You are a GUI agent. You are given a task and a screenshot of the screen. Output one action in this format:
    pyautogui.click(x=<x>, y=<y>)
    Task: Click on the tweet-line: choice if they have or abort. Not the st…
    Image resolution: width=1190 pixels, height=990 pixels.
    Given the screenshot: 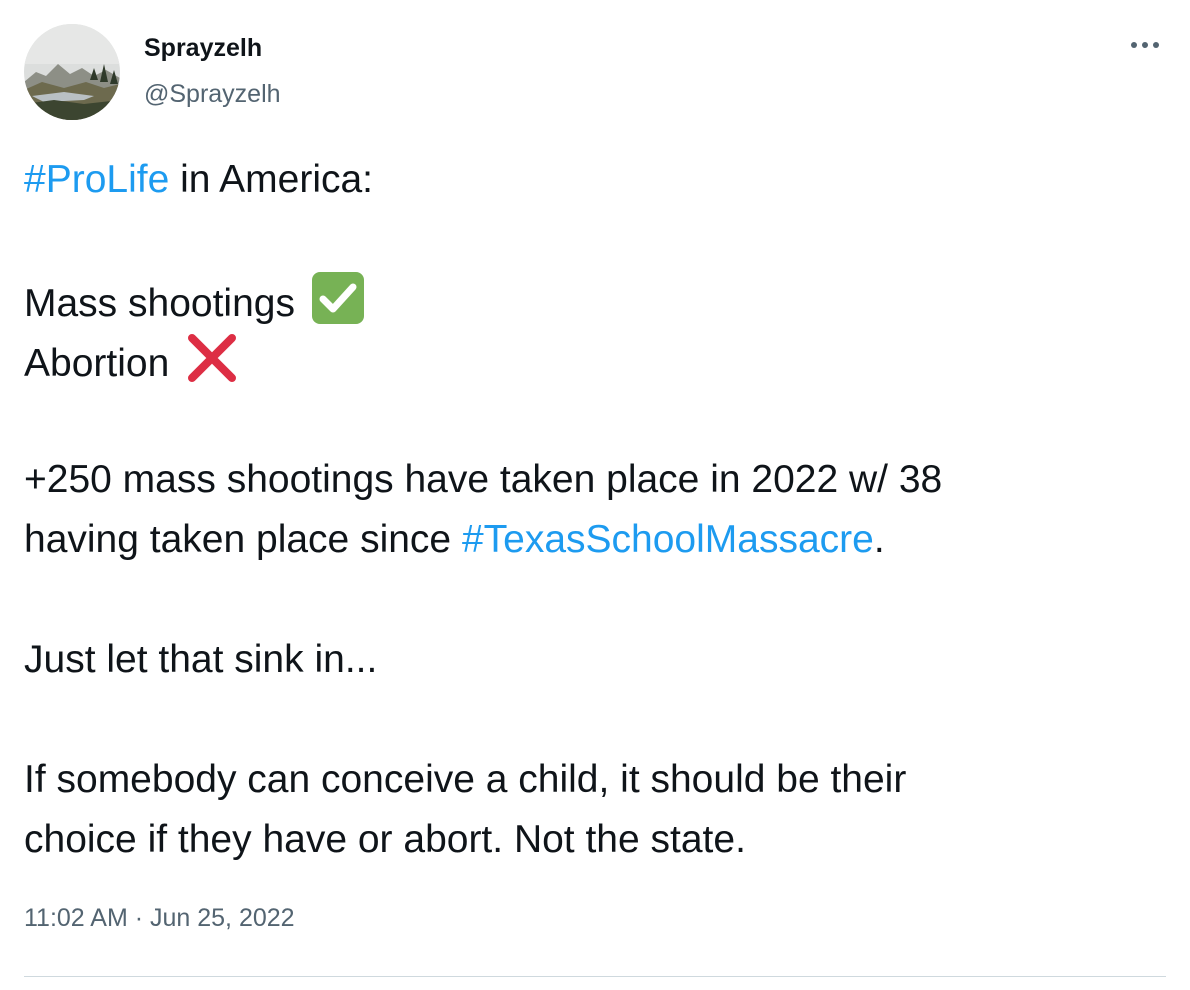 What is the action you would take?
    pyautogui.click(x=589, y=840)
    